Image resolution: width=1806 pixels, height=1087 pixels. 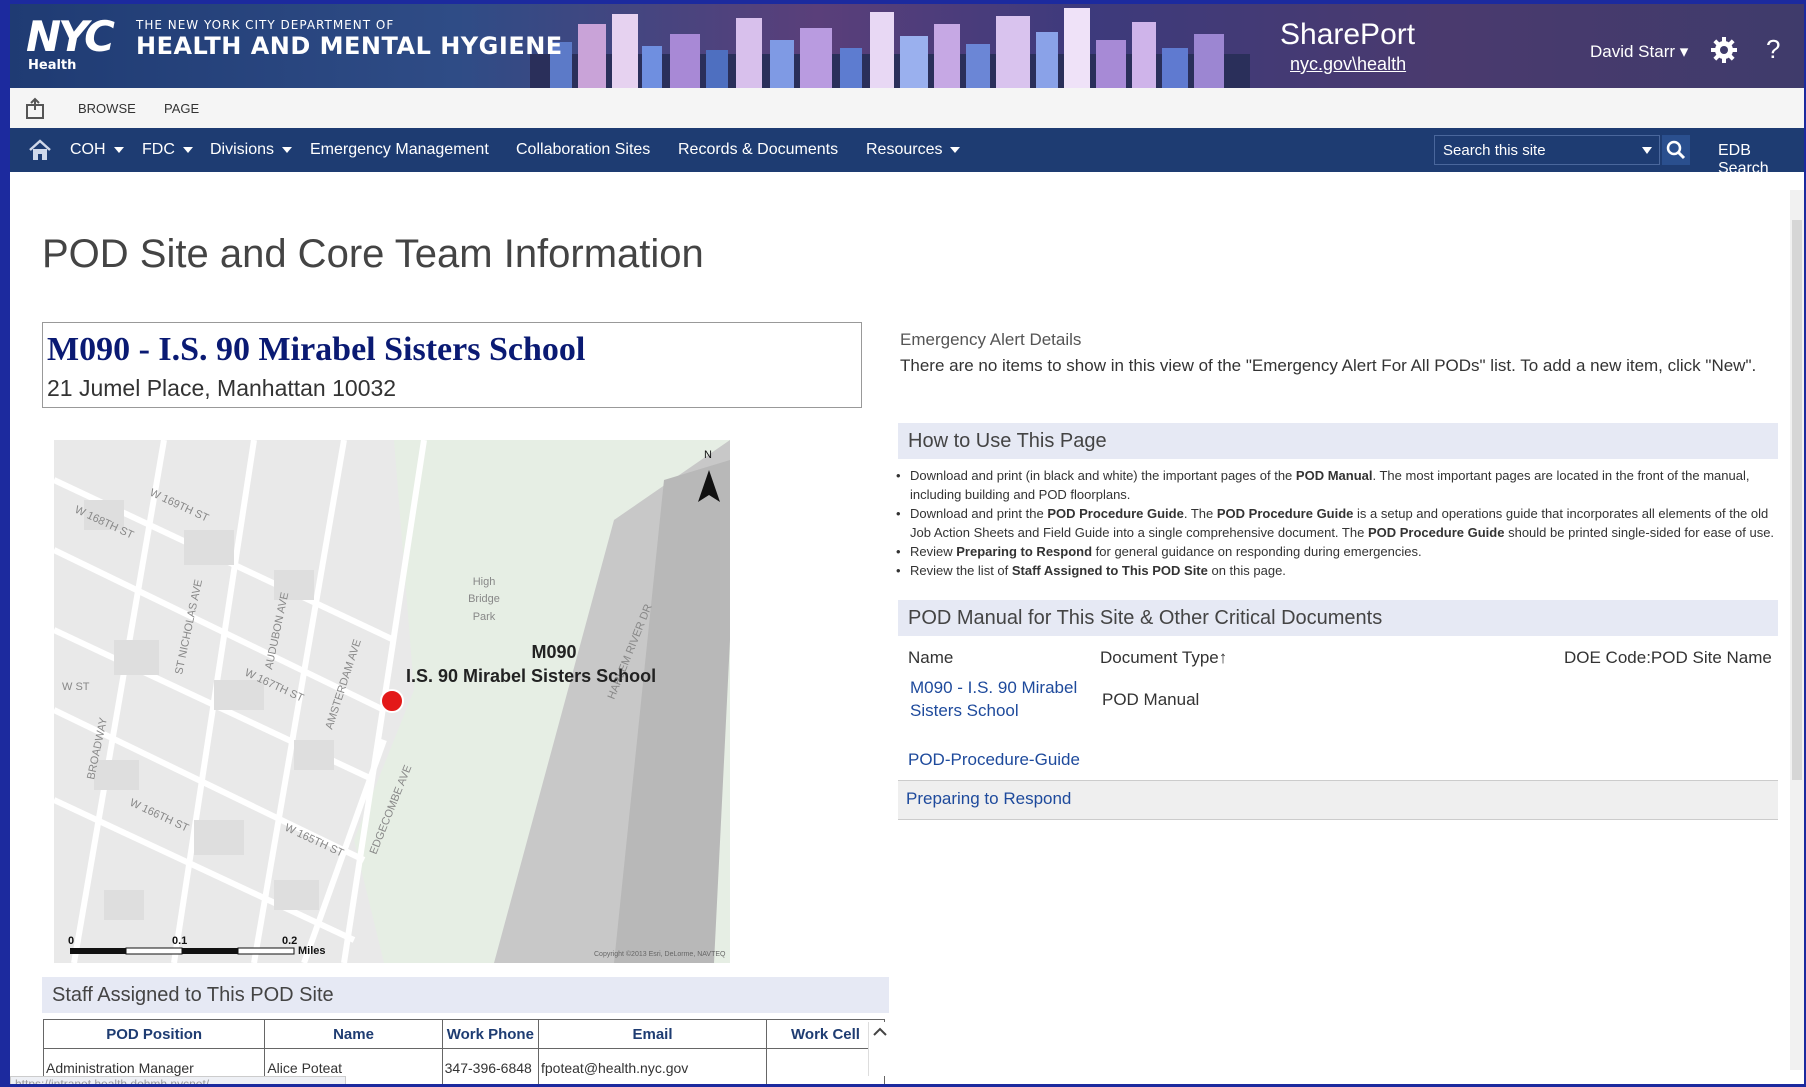 I want to click on doc-link-line: Sisters School, so click(x=964, y=710).